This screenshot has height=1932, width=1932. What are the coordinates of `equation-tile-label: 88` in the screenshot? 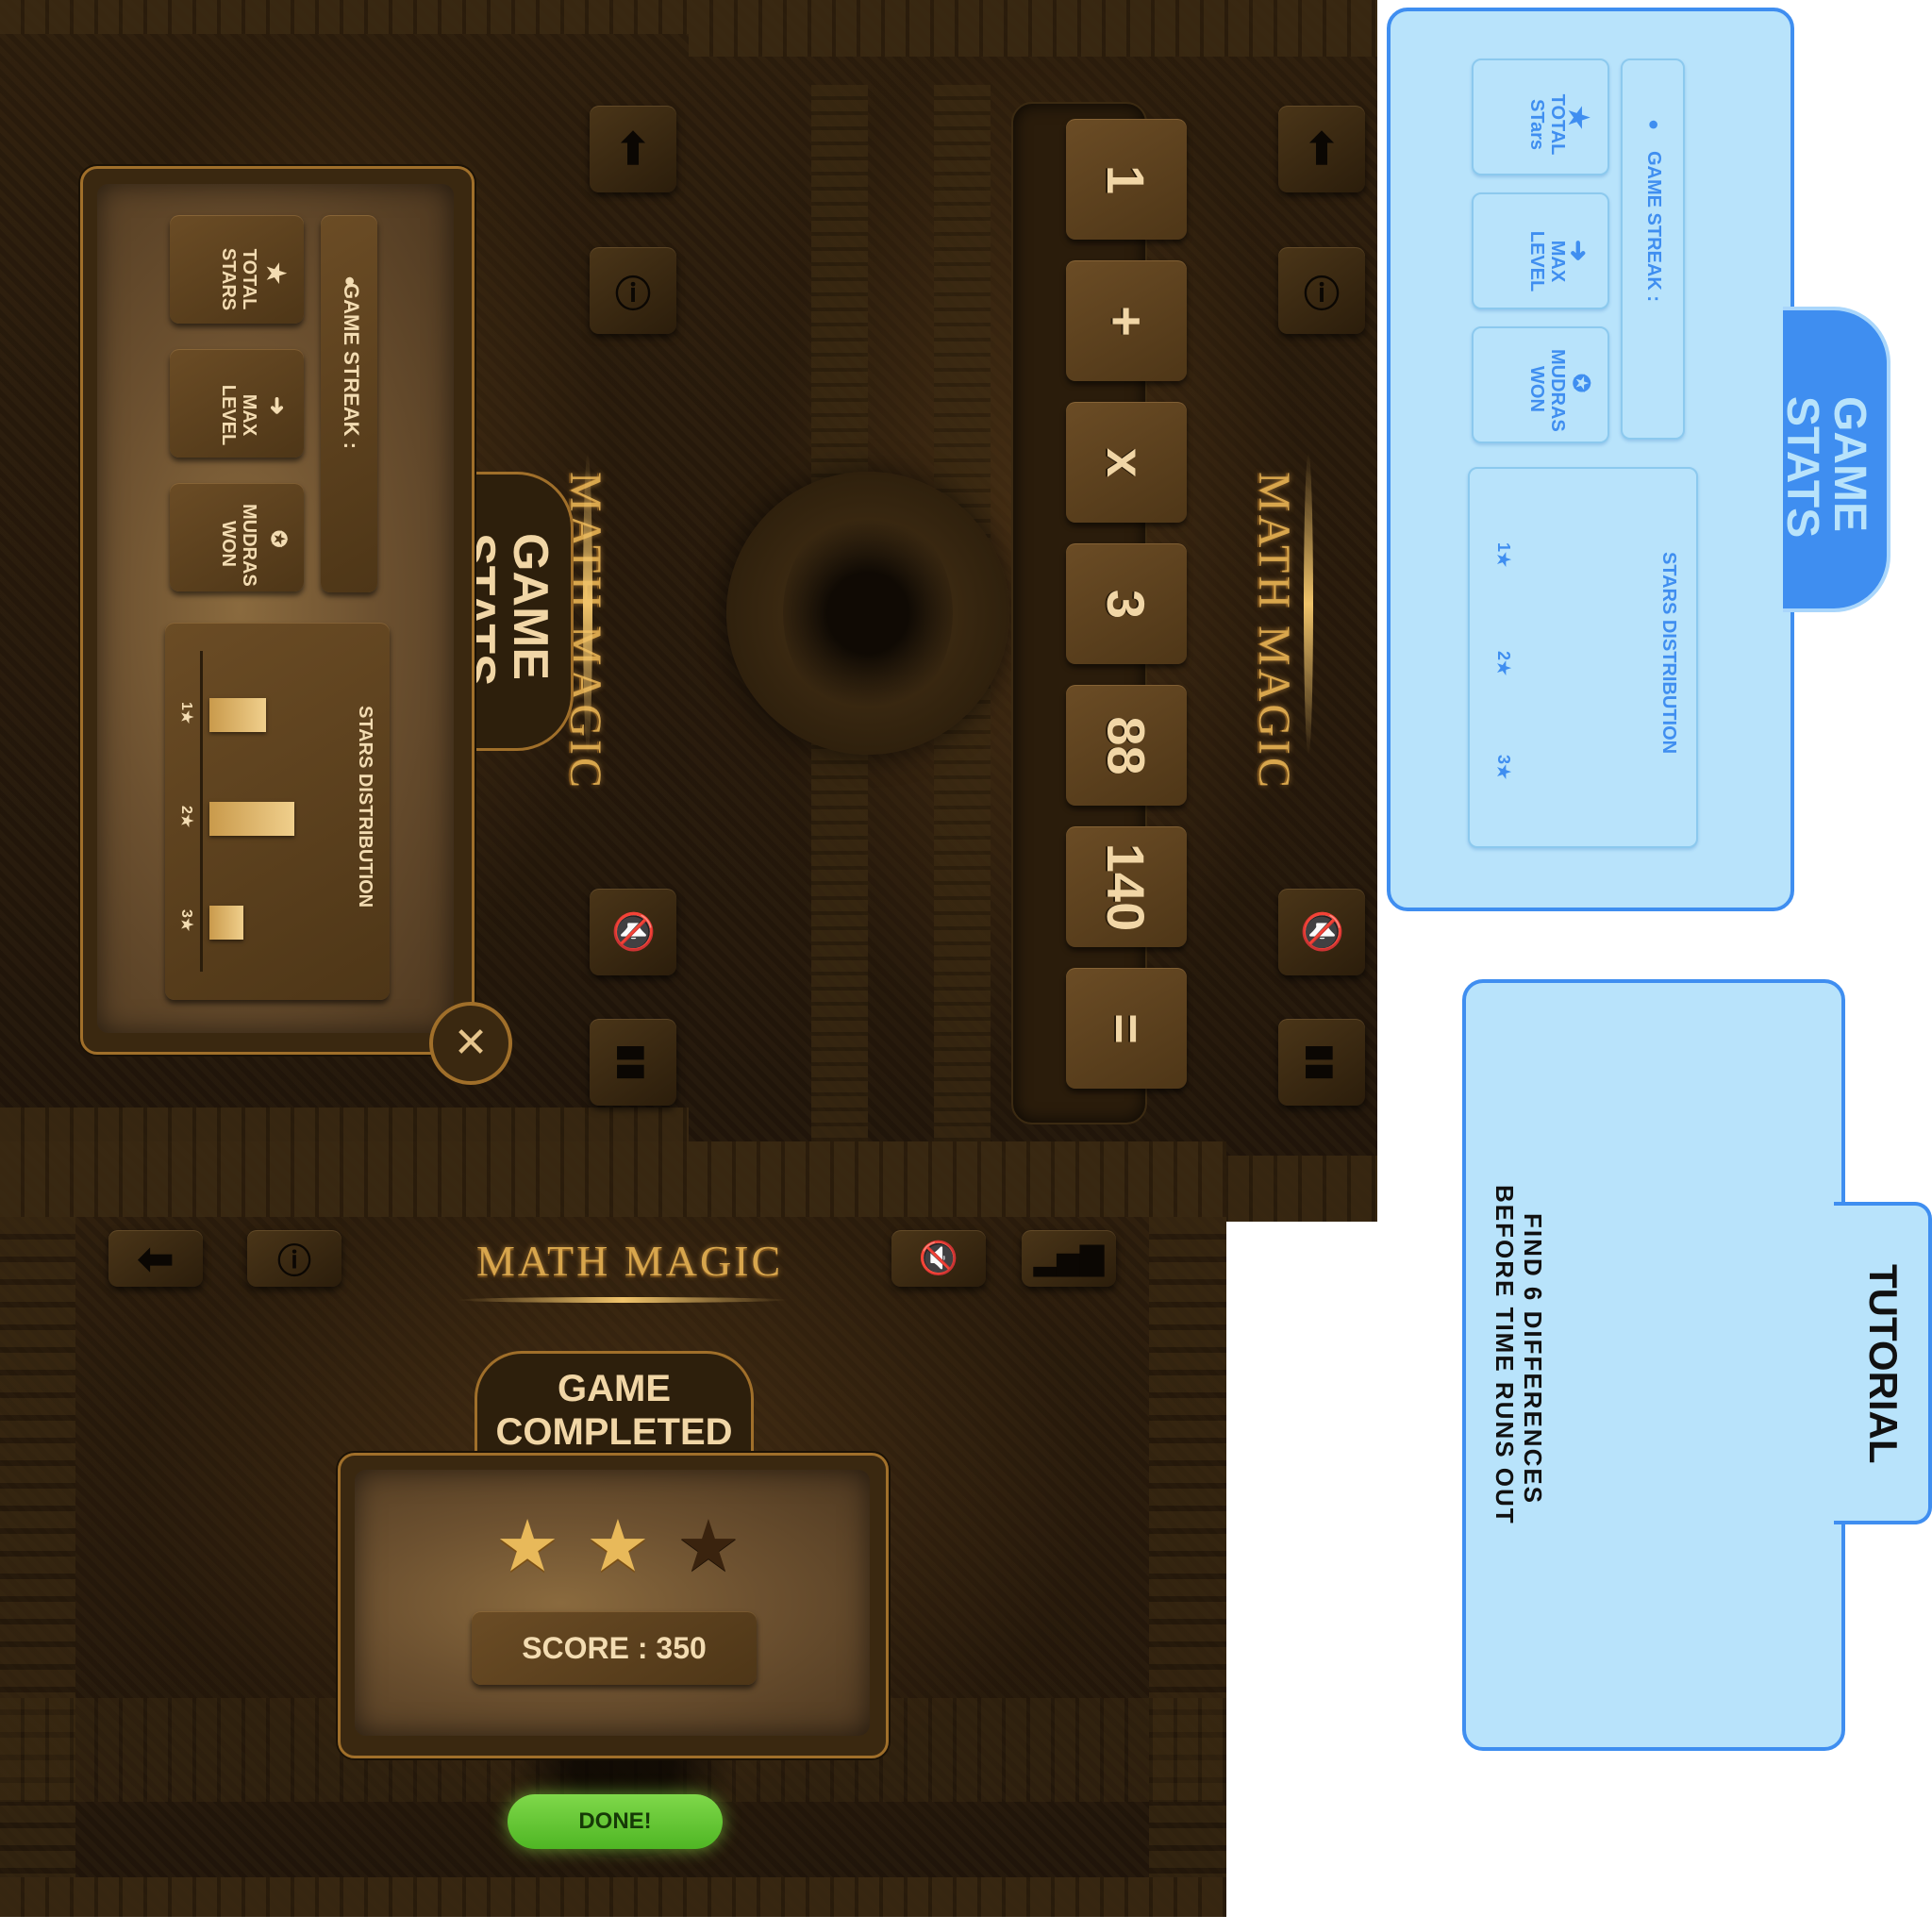 It's located at (1126, 745).